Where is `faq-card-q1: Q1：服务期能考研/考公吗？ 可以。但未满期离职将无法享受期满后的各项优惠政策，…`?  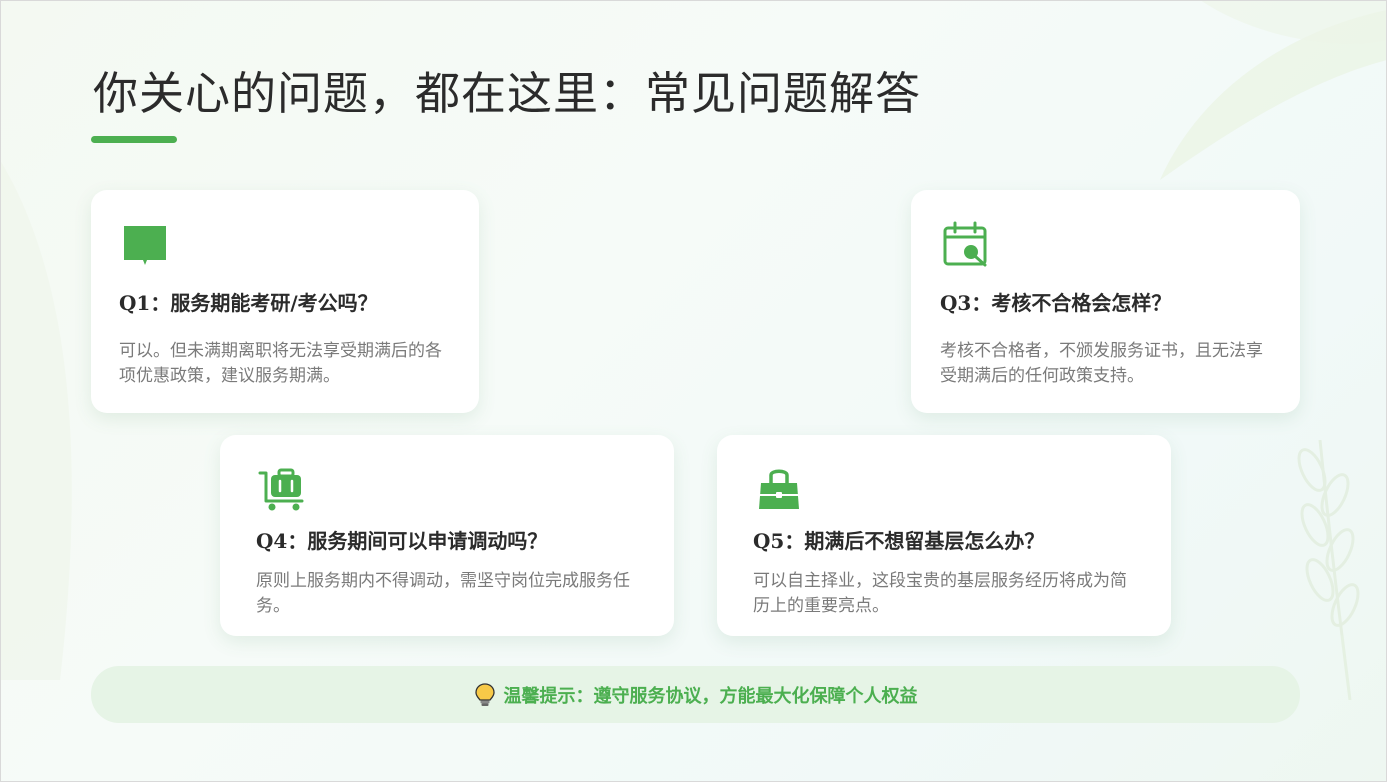
faq-card-q1: Q1：服务期能考研/考公吗？ 可以。但未满期离职将无法享受期满后的各项优惠政策，… is located at coordinates (285, 301).